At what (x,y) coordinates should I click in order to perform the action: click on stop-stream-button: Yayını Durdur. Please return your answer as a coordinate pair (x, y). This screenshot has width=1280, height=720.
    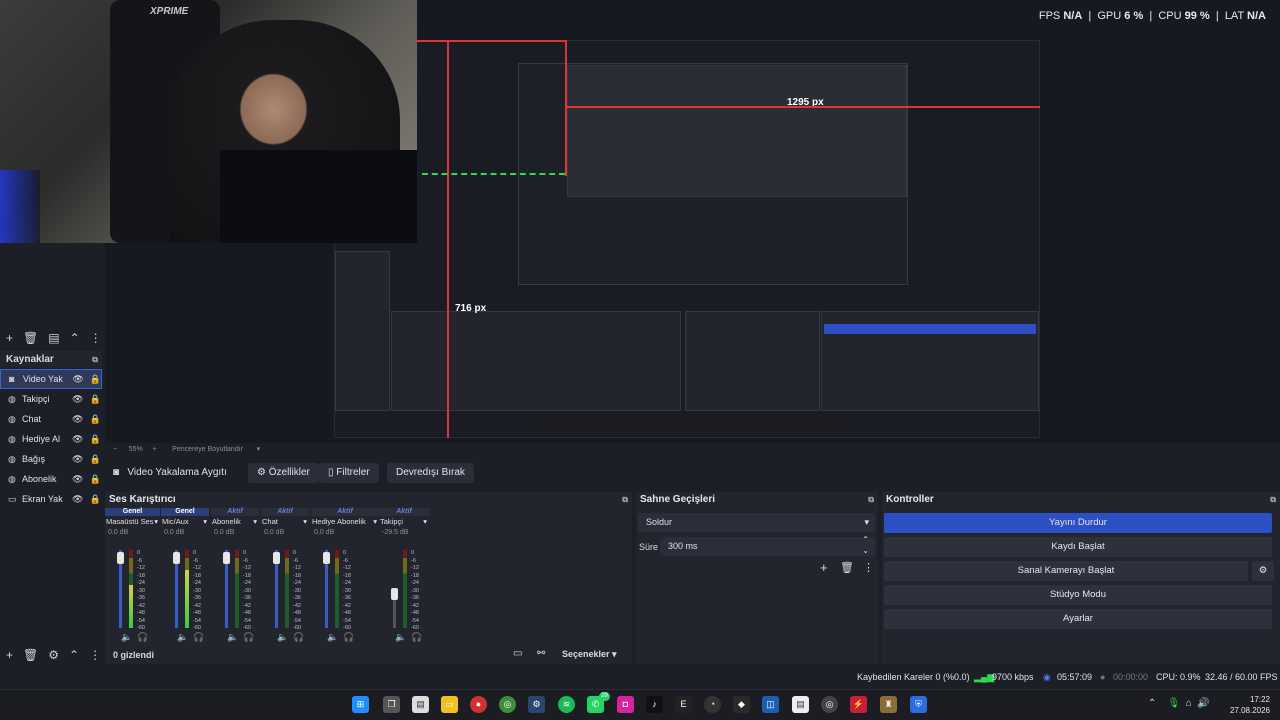
    Looking at the image, I should click on (1078, 523).